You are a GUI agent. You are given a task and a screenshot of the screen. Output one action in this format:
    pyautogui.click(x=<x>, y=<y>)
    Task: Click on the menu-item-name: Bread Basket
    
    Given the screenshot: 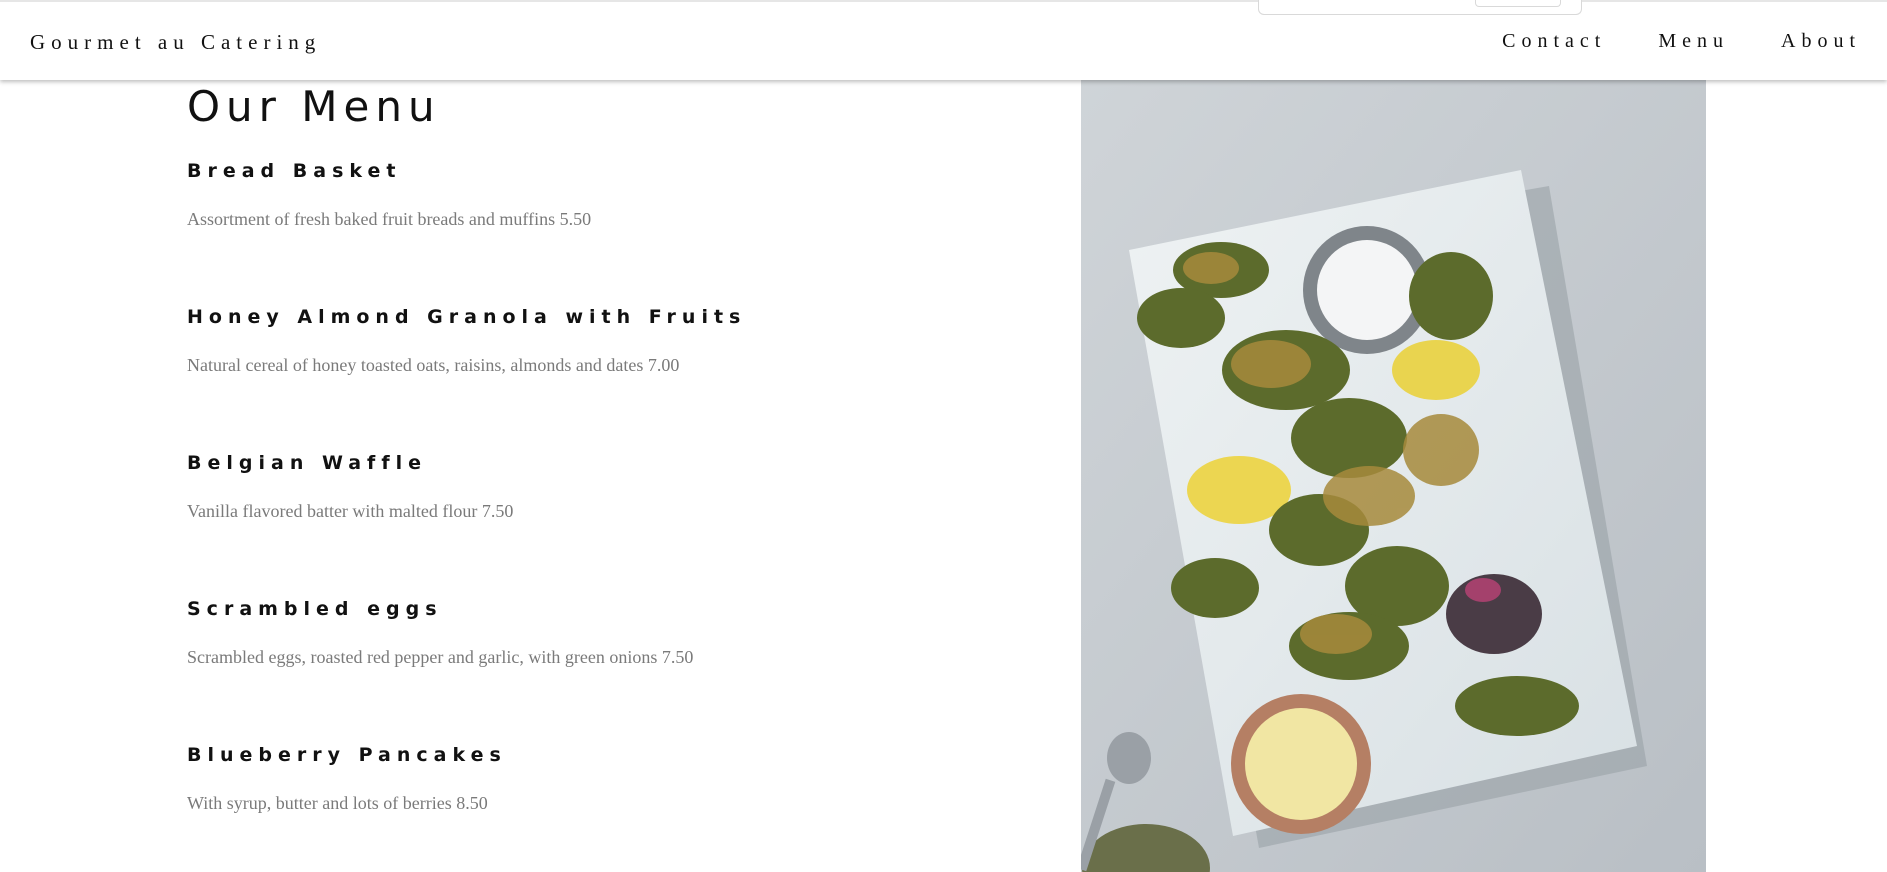 What is the action you would take?
    pyautogui.click(x=294, y=171)
    